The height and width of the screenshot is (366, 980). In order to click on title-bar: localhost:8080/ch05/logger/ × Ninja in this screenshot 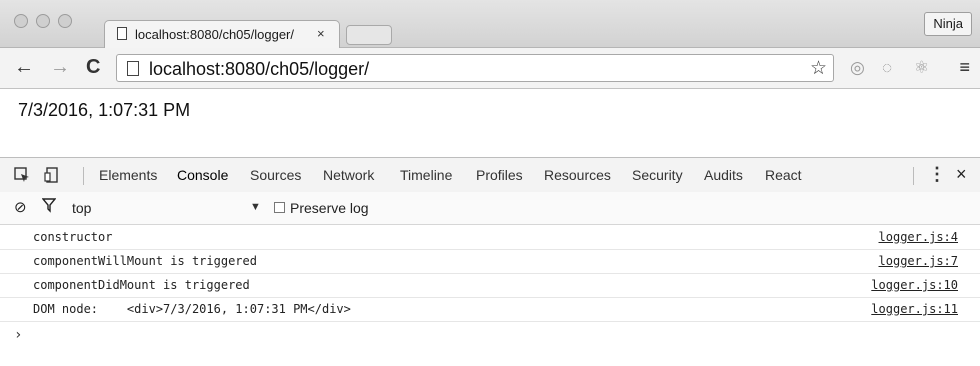, I will do `click(490, 24)`.